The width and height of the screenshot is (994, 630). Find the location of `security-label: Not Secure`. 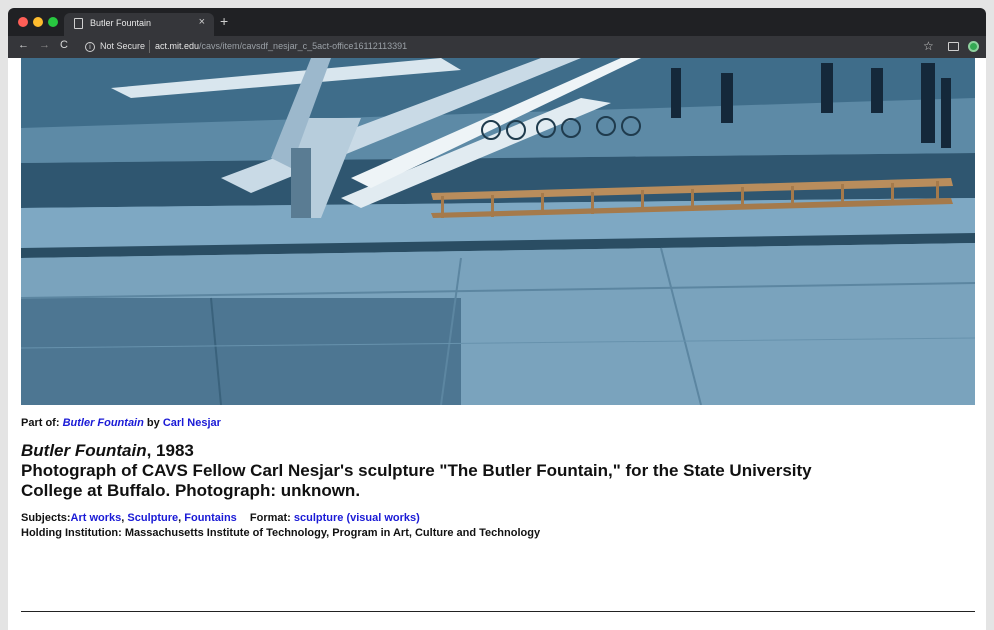

security-label: Not Secure is located at coordinates (122, 46).